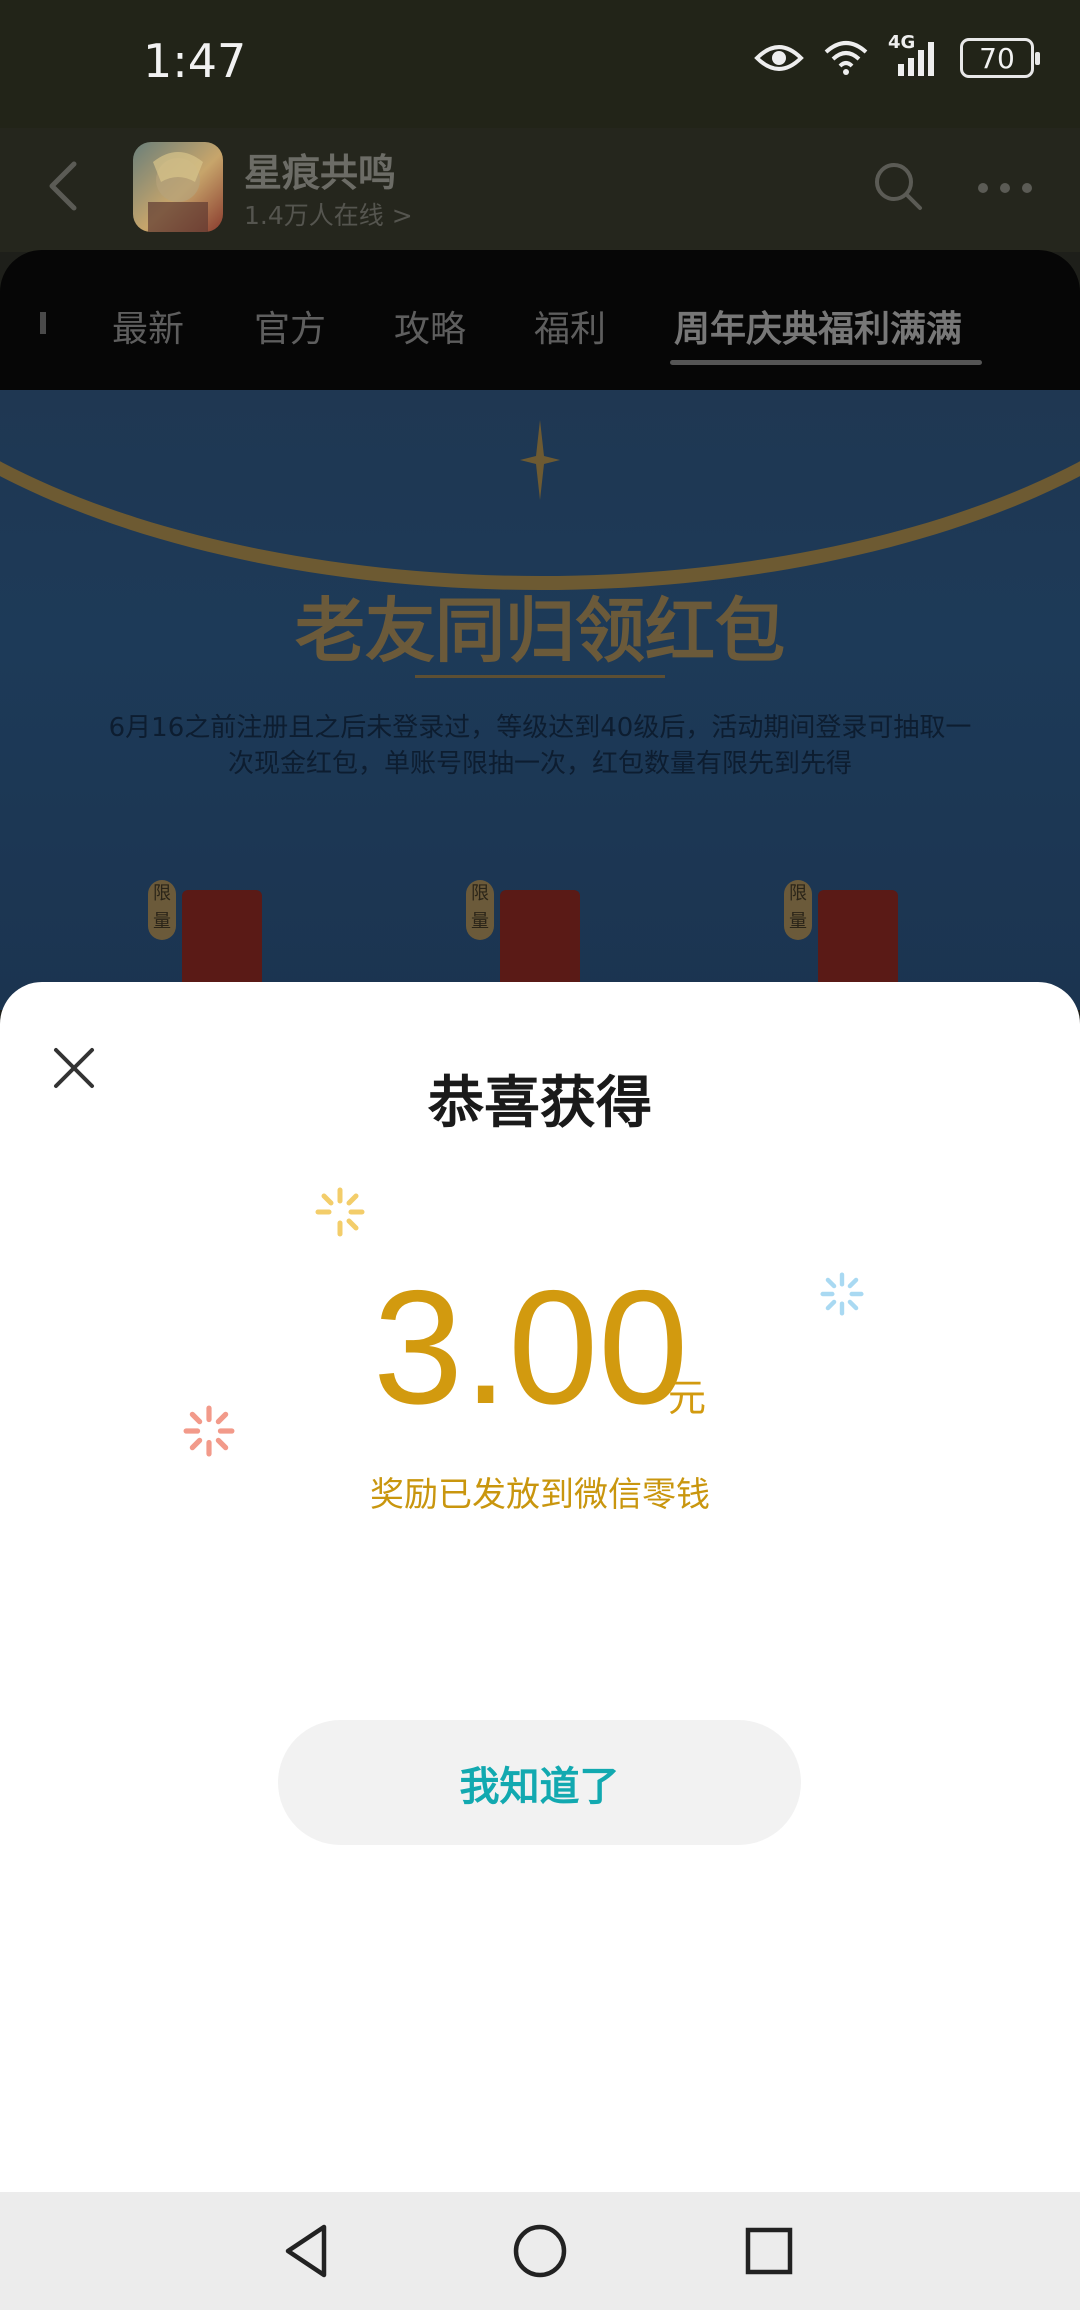 This screenshot has width=1080, height=2310. Describe the element at coordinates (43, 323) in the screenshot. I see `tab-overflow-indicator` at that location.